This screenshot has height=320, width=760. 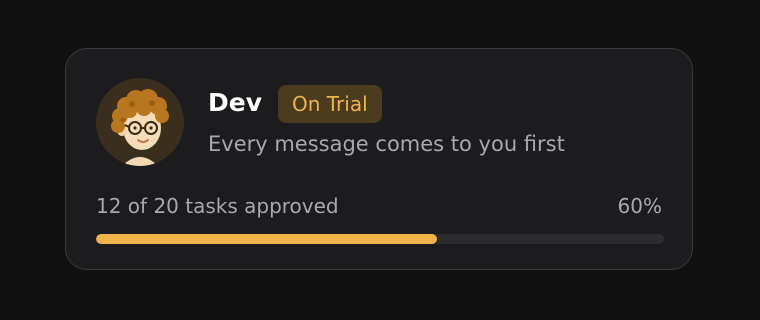 What do you see at coordinates (217, 206) in the screenshot?
I see `progress-label: 12 of 20 tasks approved` at bounding box center [217, 206].